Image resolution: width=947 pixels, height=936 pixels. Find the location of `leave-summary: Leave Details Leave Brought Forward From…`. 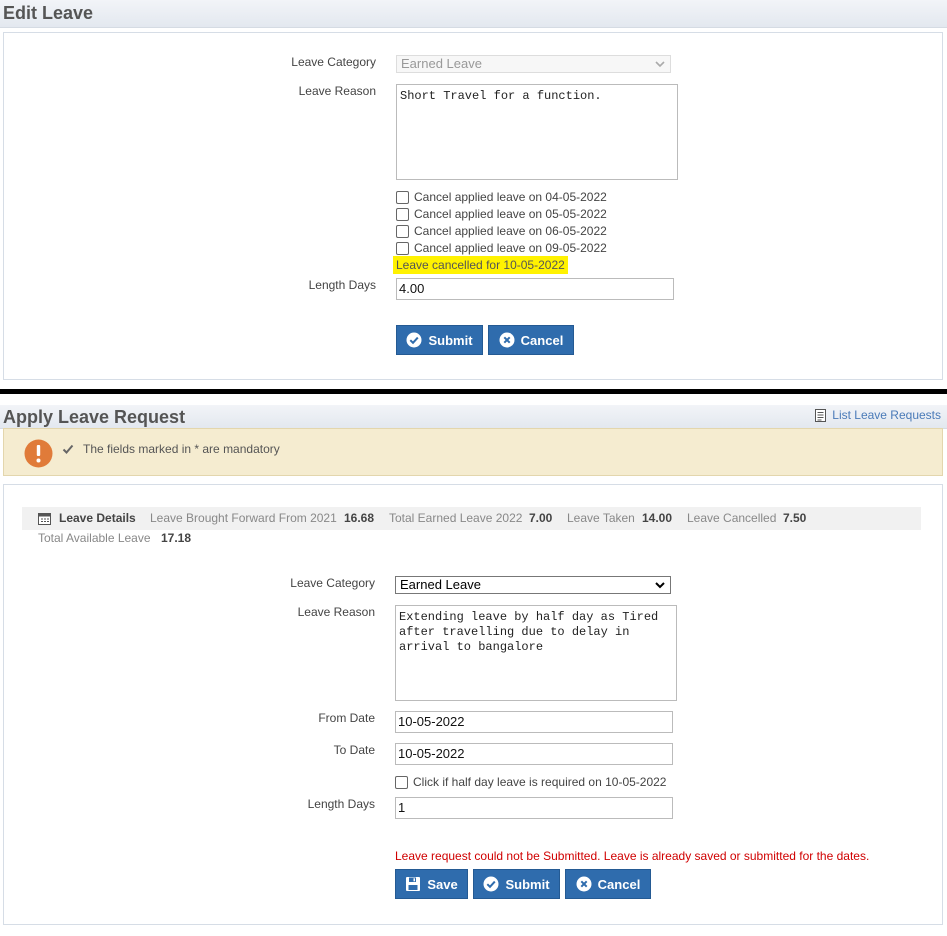

leave-summary: Leave Details Leave Brought Forward From… is located at coordinates (471, 518).